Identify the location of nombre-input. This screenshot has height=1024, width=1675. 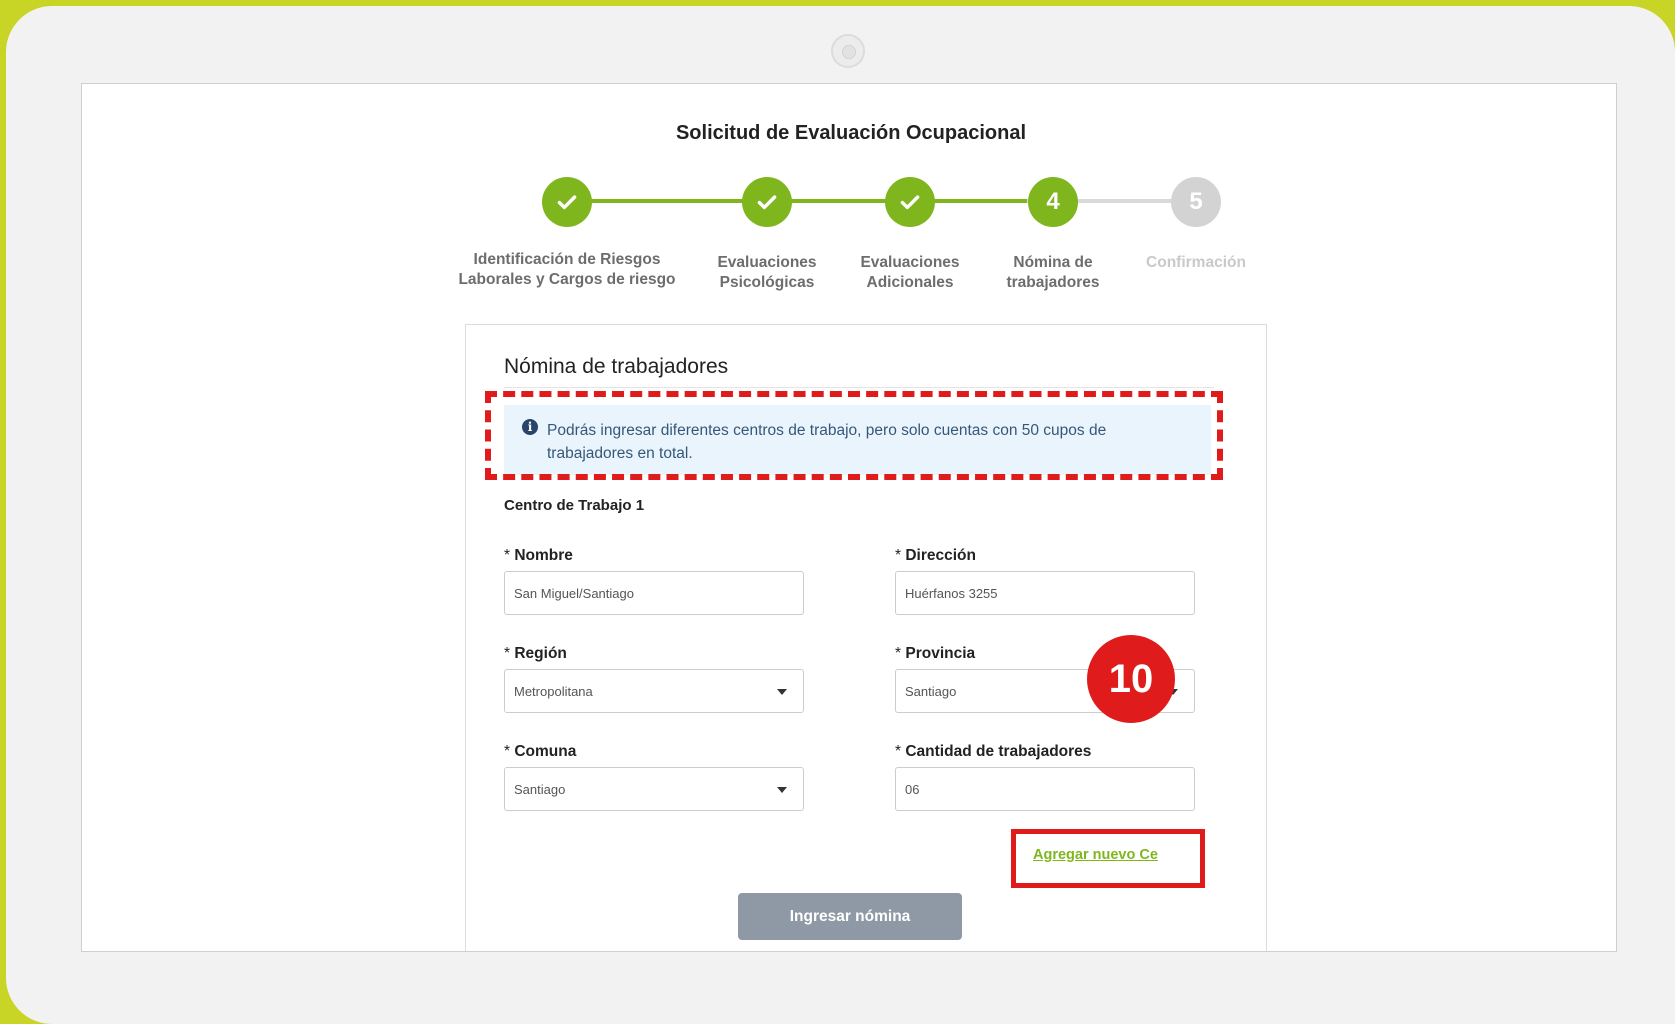
(634, 593).